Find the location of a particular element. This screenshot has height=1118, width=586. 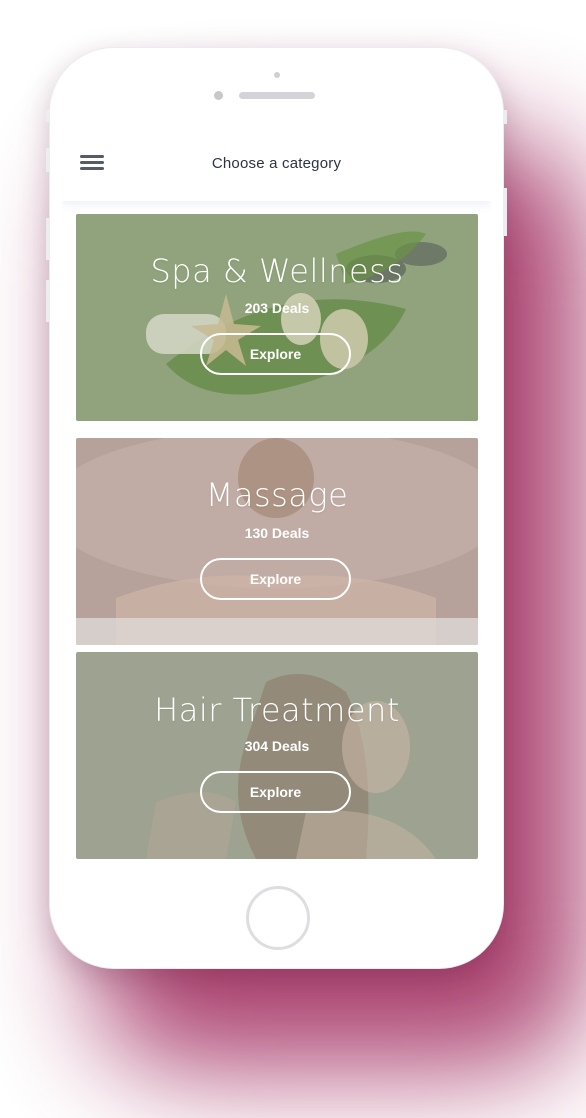

home-button is located at coordinates (278, 918).